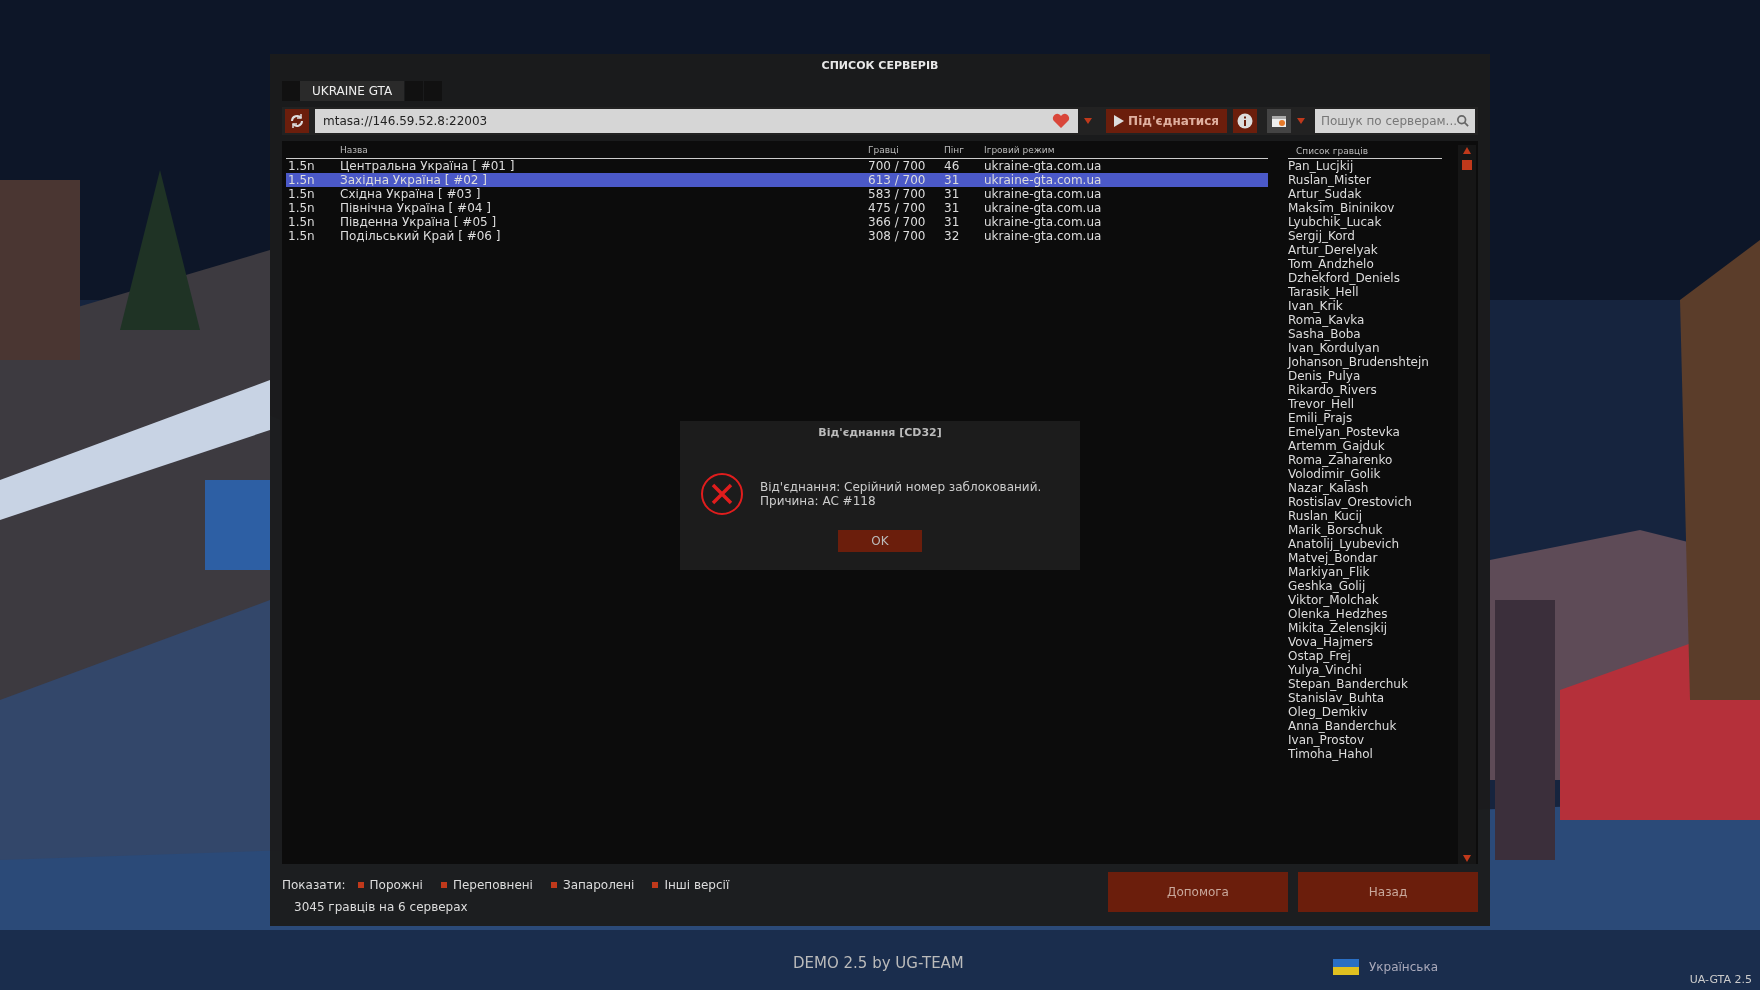 This screenshot has height=990, width=1760. I want to click on player-name: Ruslan_Kucij, so click(1325, 515).